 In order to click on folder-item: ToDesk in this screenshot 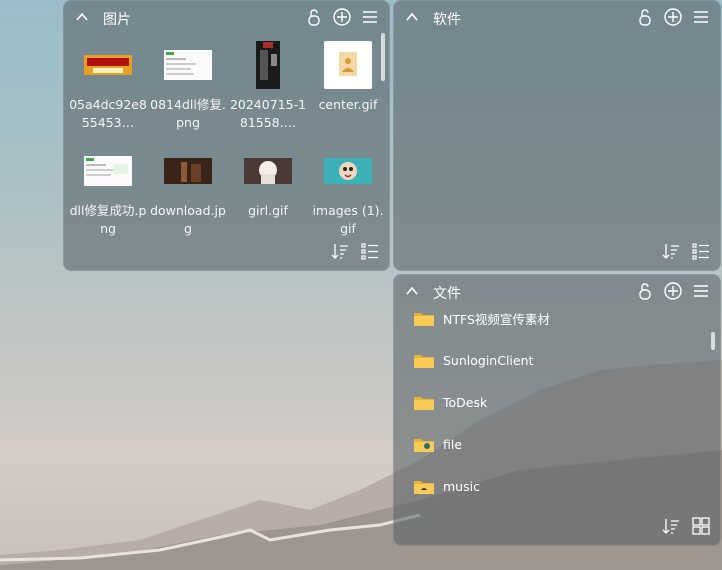, I will do `click(450, 402)`.